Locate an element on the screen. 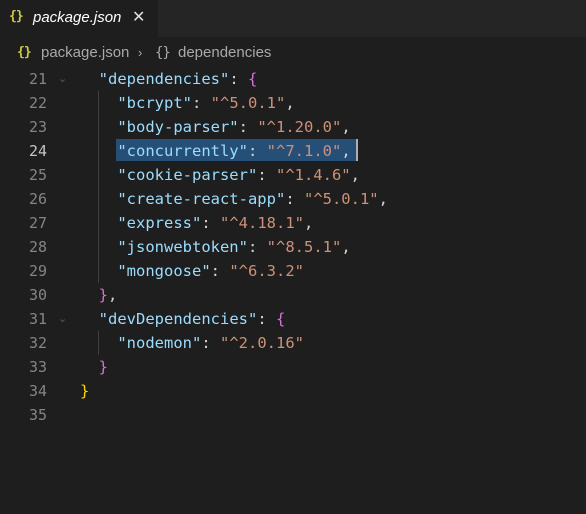 The image size is (586, 514). json-value: "^7.1.0" is located at coordinates (304, 151).